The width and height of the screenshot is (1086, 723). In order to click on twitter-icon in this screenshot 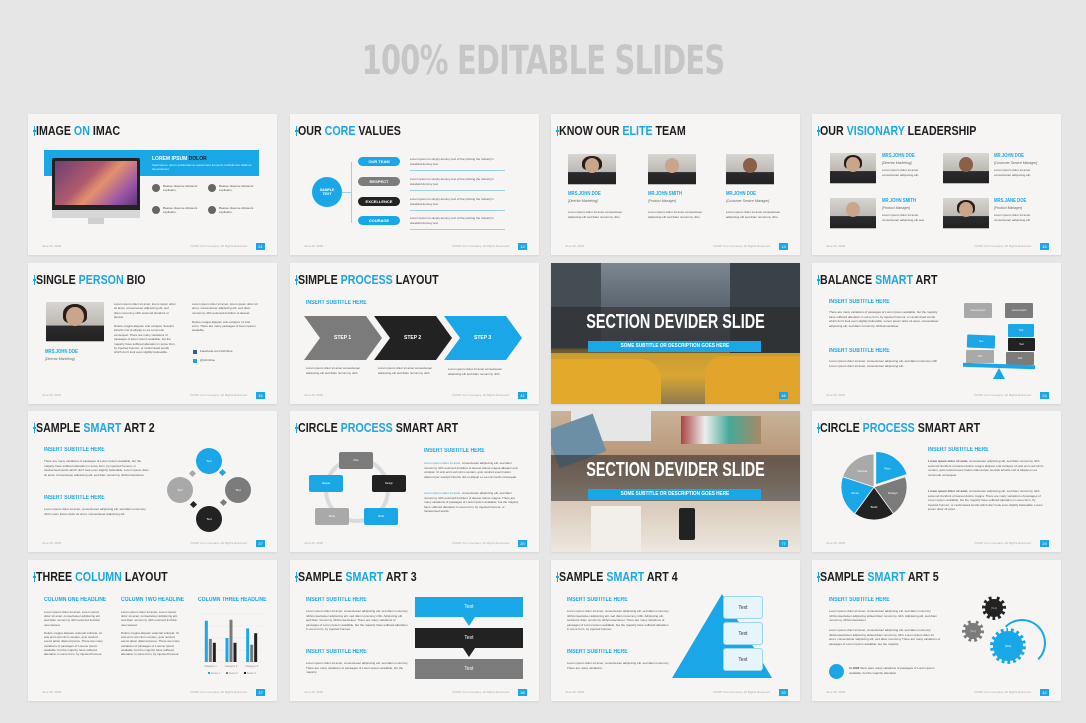, I will do `click(195, 361)`.